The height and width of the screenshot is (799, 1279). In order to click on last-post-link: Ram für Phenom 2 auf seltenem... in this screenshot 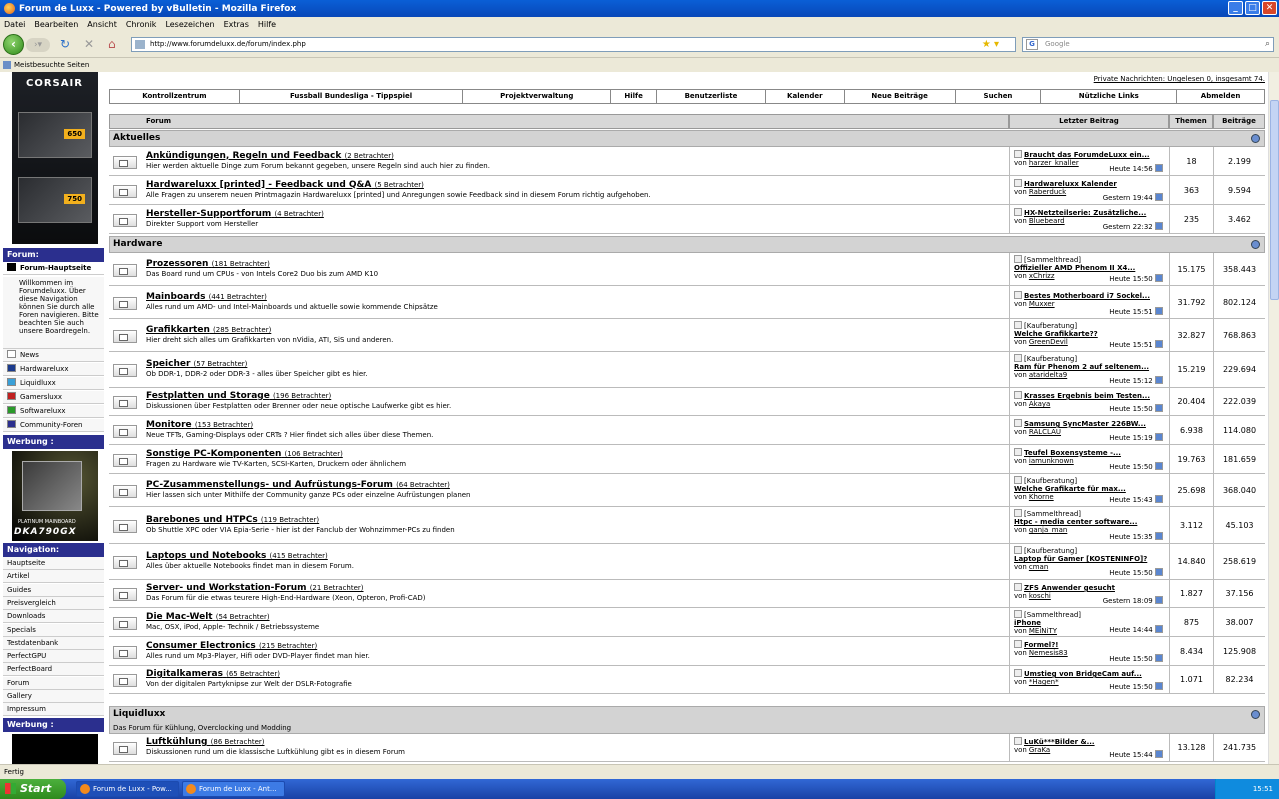, I will do `click(1089, 367)`.